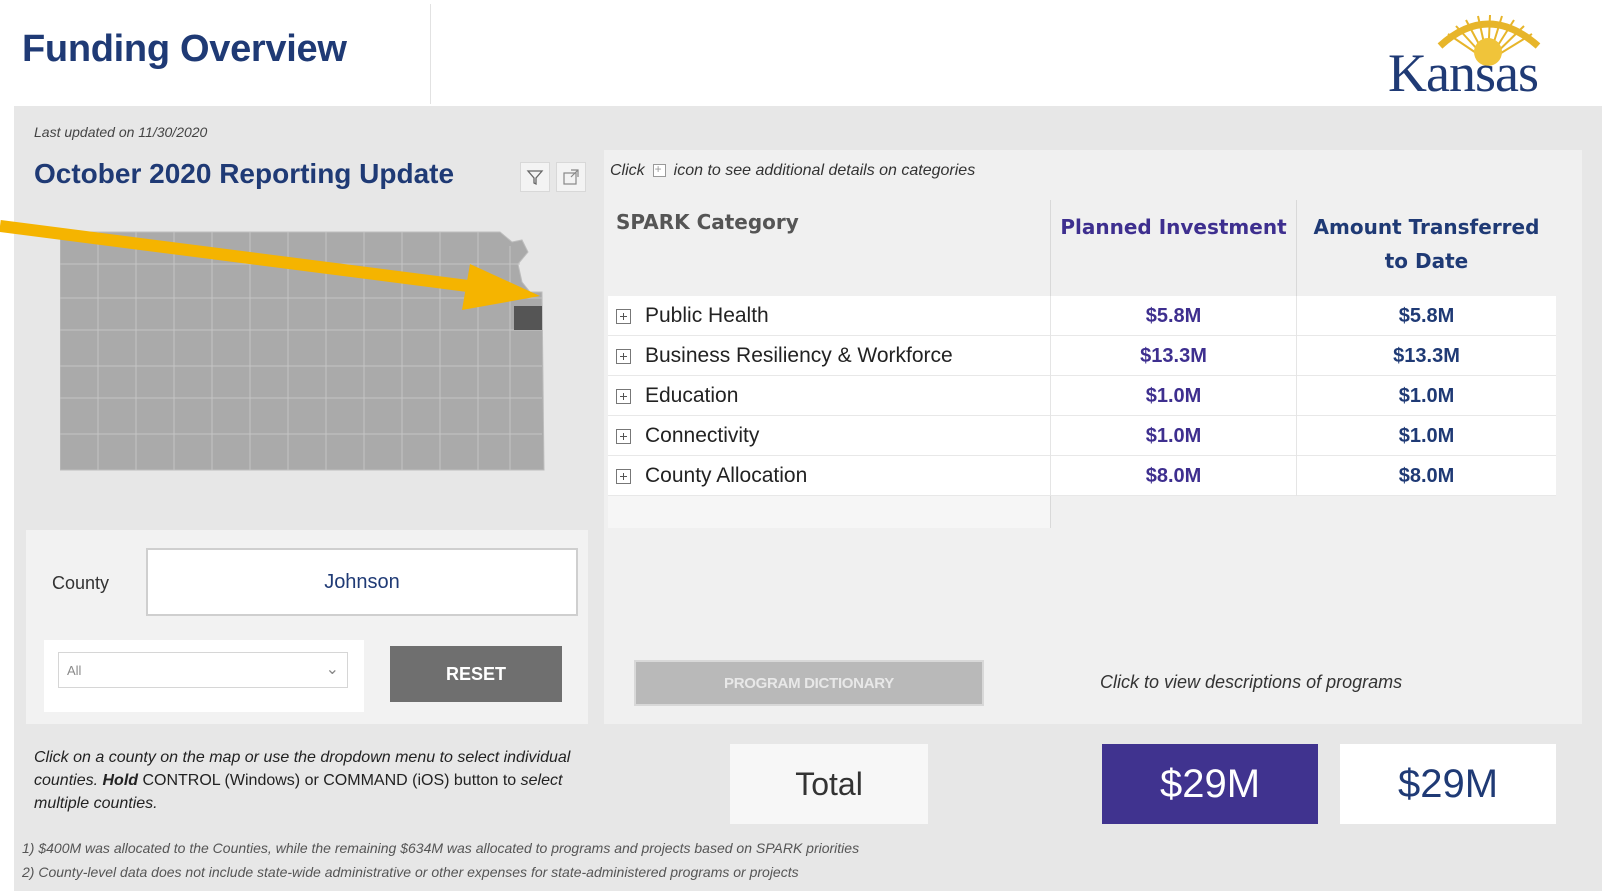  Describe the element at coordinates (702, 435) in the screenshot. I see `row-category: Connectivity` at that location.